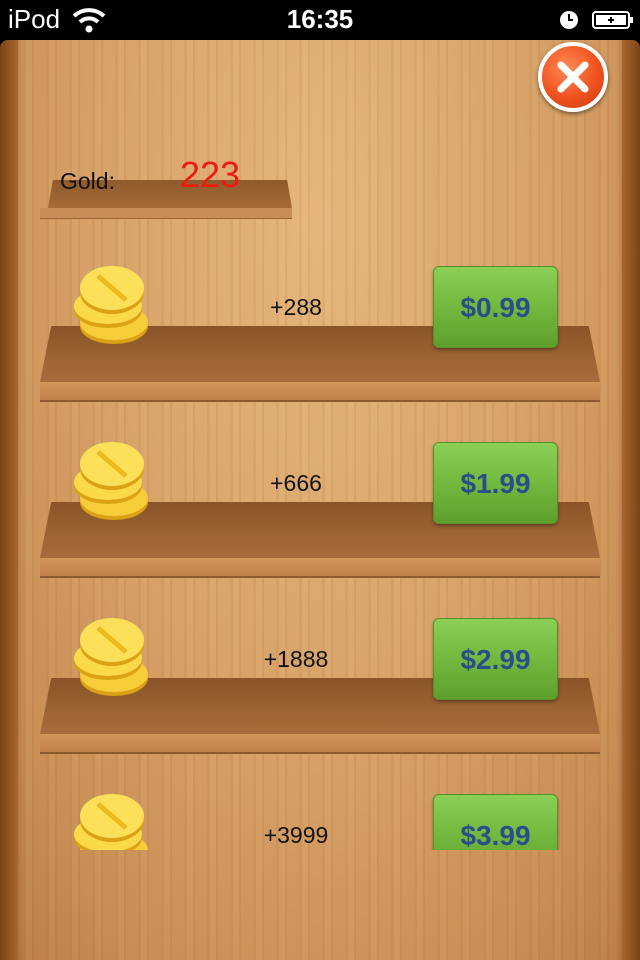 The width and height of the screenshot is (640, 960). Describe the element at coordinates (296, 483) in the screenshot. I see `gold-amount: +666` at that location.